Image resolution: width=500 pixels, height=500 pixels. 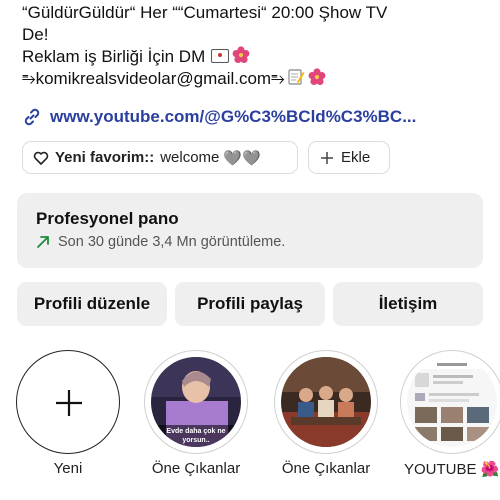 I want to click on svg-text: Evde daha çok ne, so click(x=195, y=431).